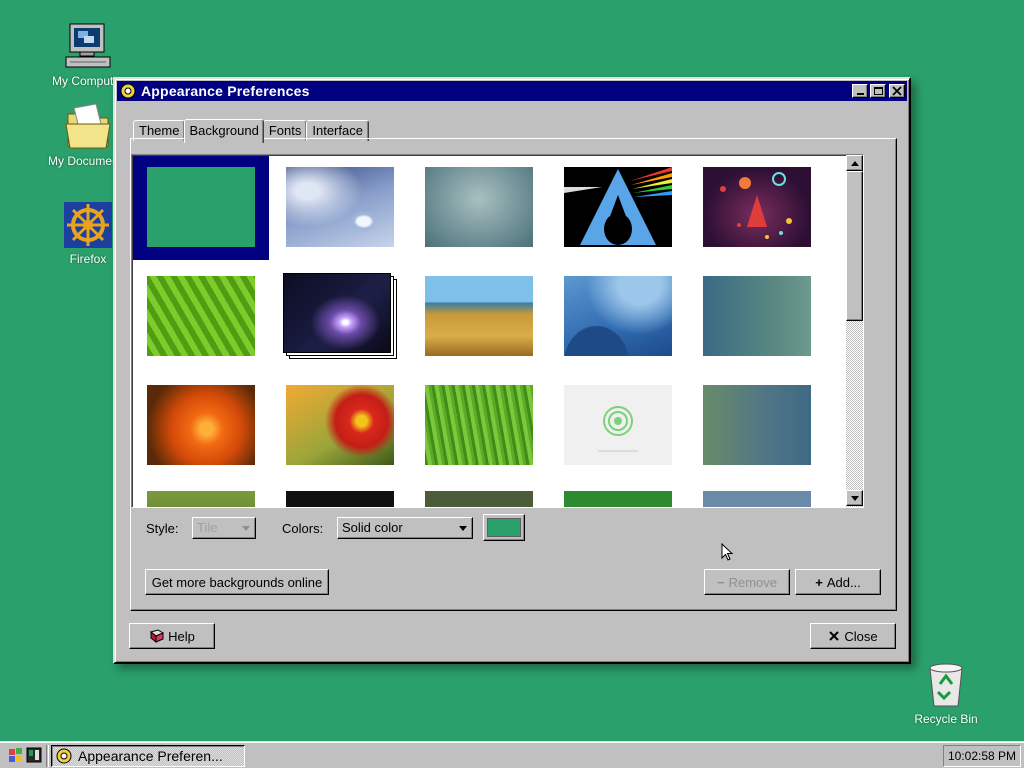 This screenshot has height=768, width=1024. I want to click on scroll-up-button, so click(854, 163).